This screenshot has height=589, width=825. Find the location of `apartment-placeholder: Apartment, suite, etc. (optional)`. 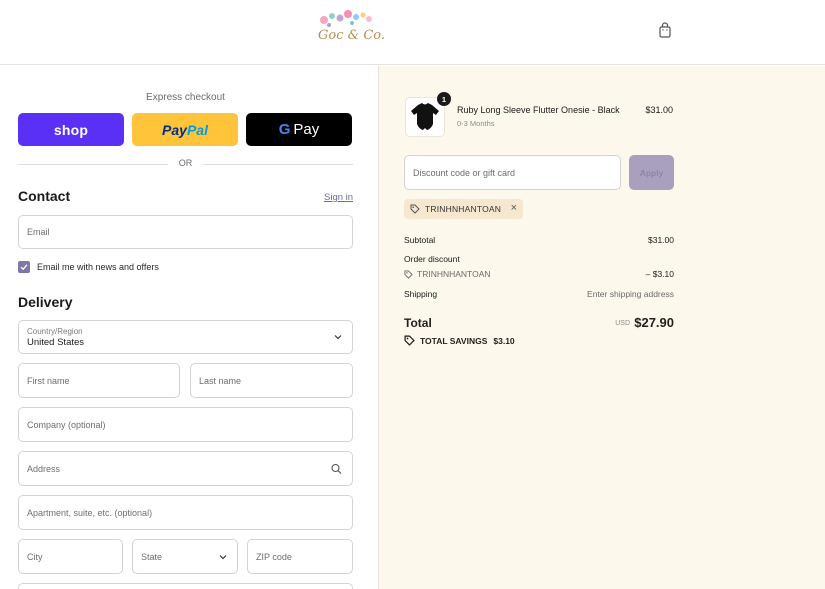

apartment-placeholder: Apartment, suite, etc. (optional) is located at coordinates (90, 512).